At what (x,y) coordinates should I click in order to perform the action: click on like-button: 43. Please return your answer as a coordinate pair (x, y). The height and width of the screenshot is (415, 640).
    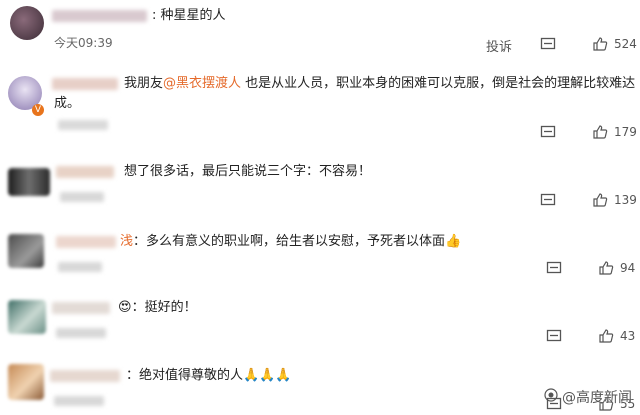
    Looking at the image, I should click on (616, 336).